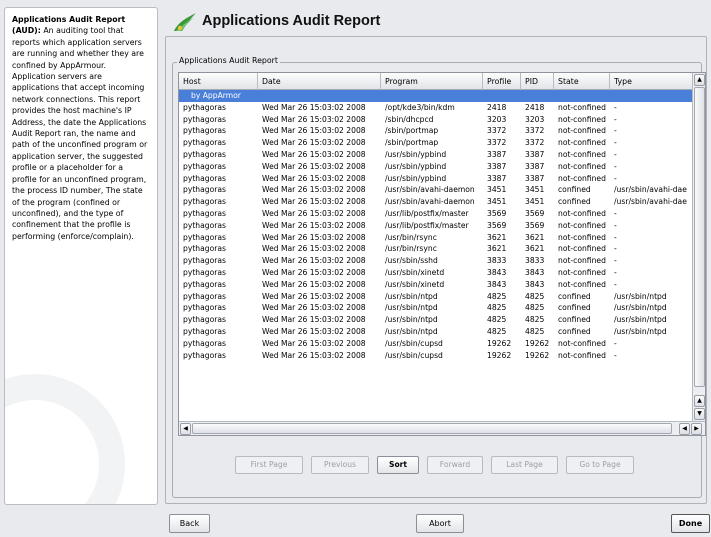 The image size is (711, 537). I want to click on cell-profile: 3387, so click(497, 166).